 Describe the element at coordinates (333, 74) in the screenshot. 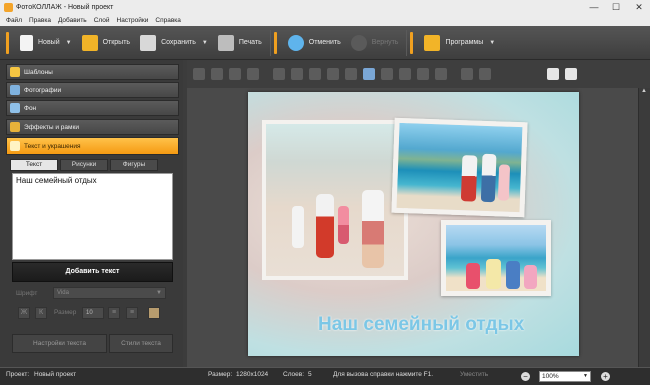

I see `flip-horizontal-icon` at that location.